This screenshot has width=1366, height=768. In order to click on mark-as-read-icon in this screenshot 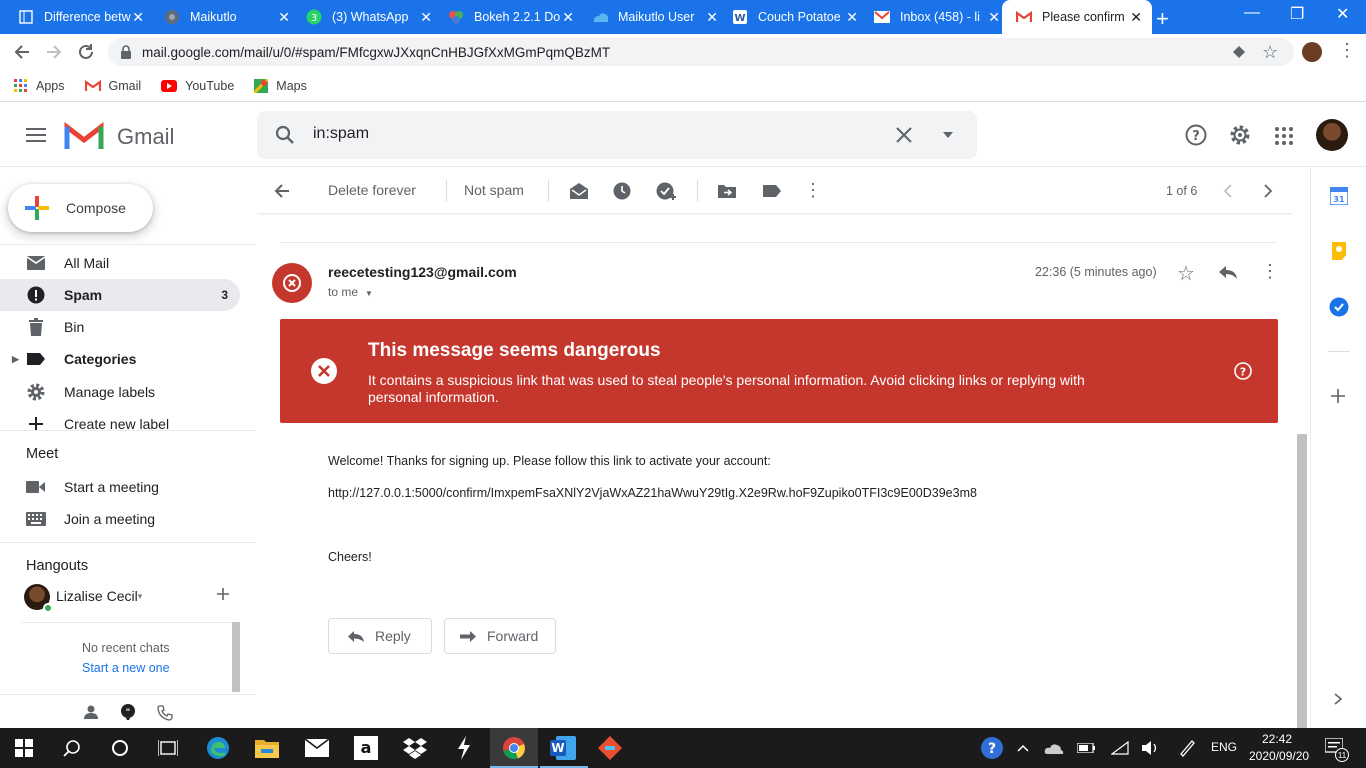, I will do `click(579, 191)`.